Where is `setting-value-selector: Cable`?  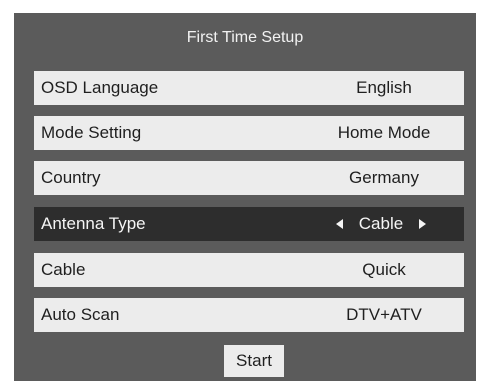
setting-value-selector: Cable is located at coordinates (381, 224).